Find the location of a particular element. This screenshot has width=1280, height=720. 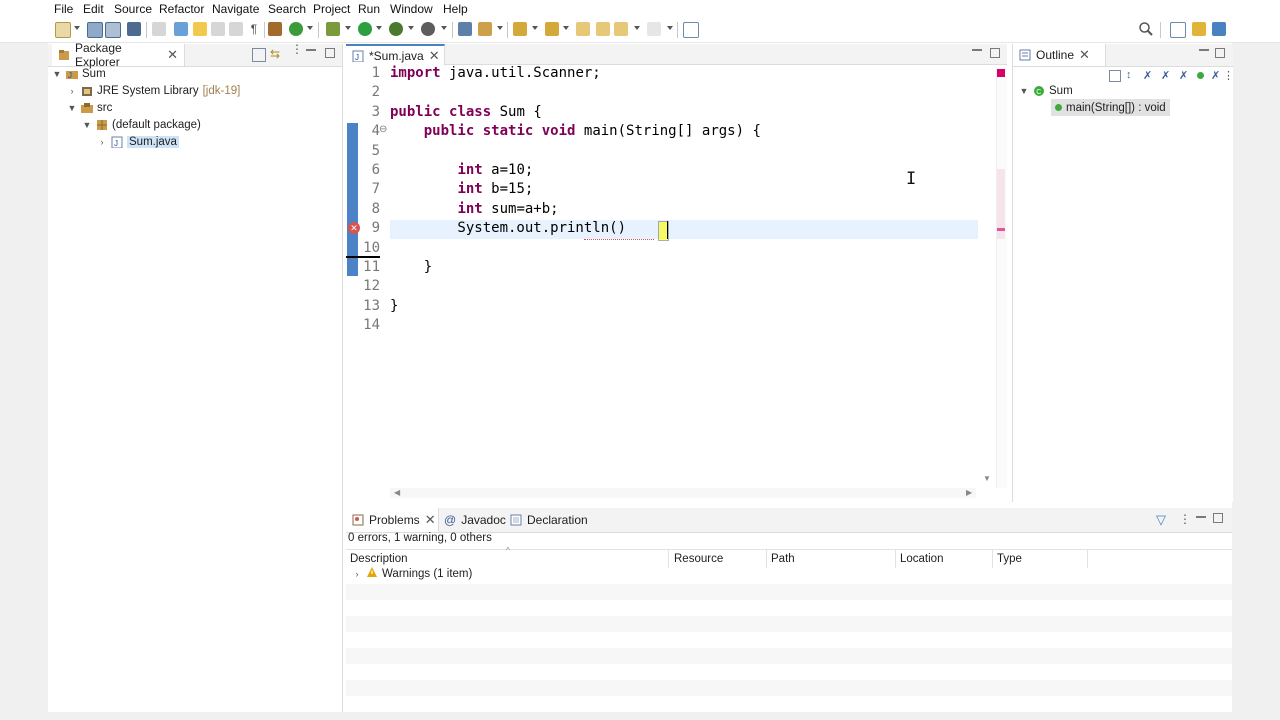

tree-item-default-package: ▼ (default package) is located at coordinates (141, 124).